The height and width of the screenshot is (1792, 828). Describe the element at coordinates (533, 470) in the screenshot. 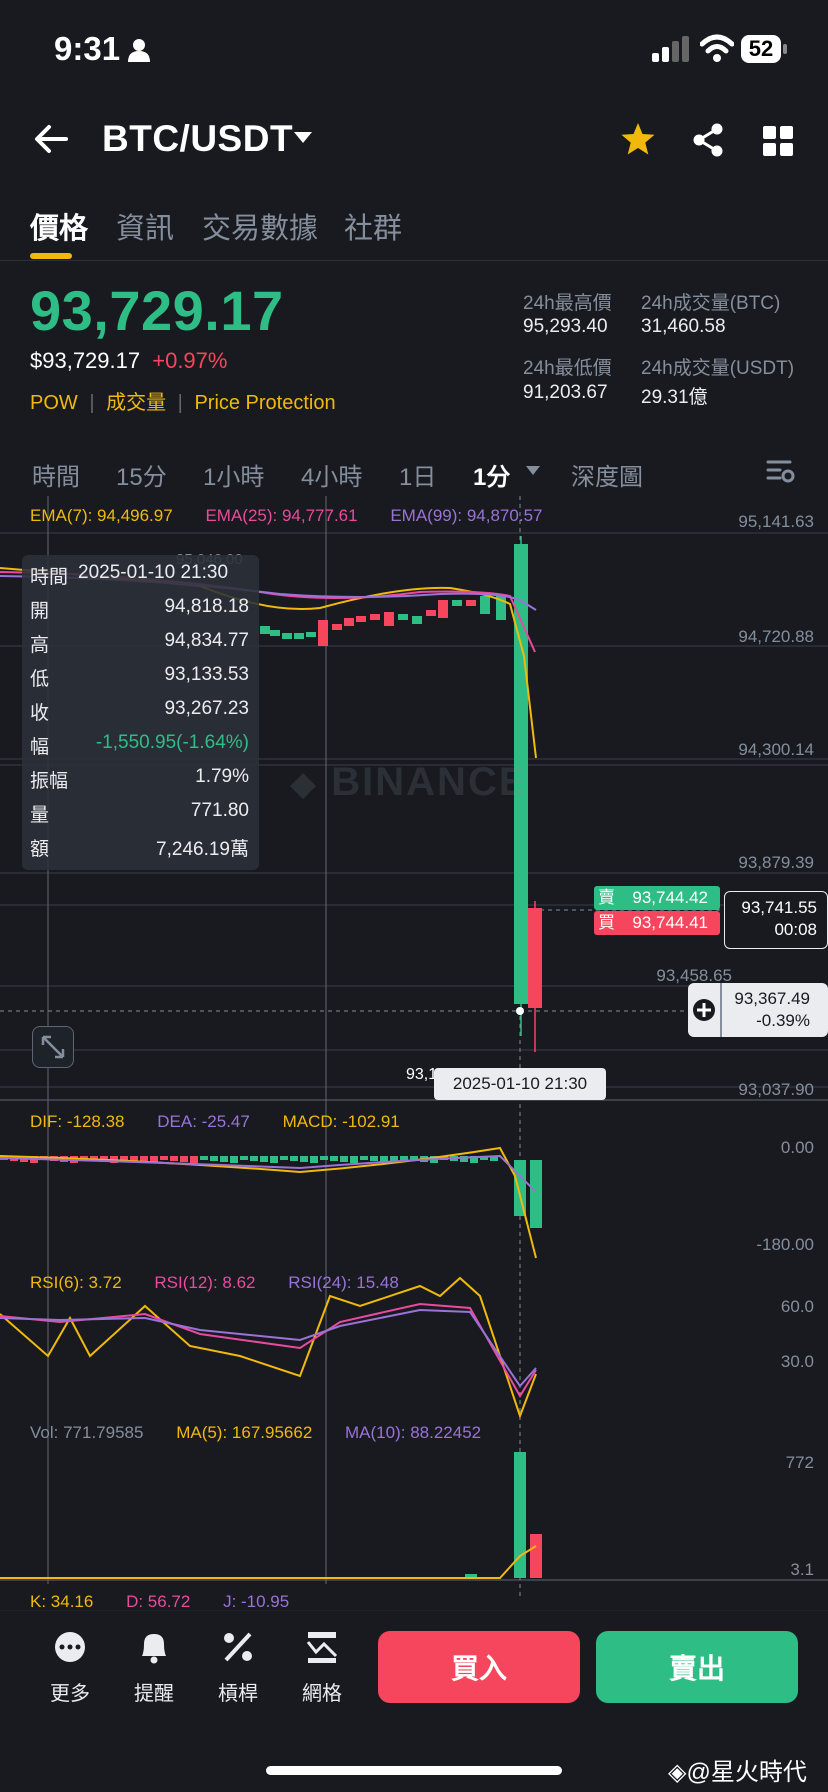

I see `interval-dropdown-icon` at that location.